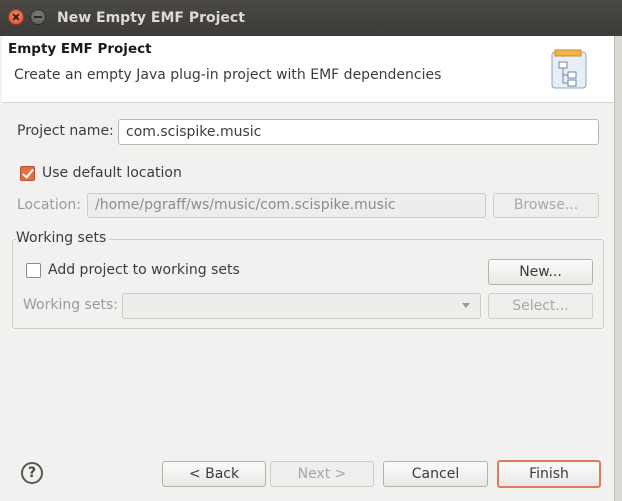 The image size is (622, 501). I want to click on add-to-working-sets-checkbox, so click(33, 270).